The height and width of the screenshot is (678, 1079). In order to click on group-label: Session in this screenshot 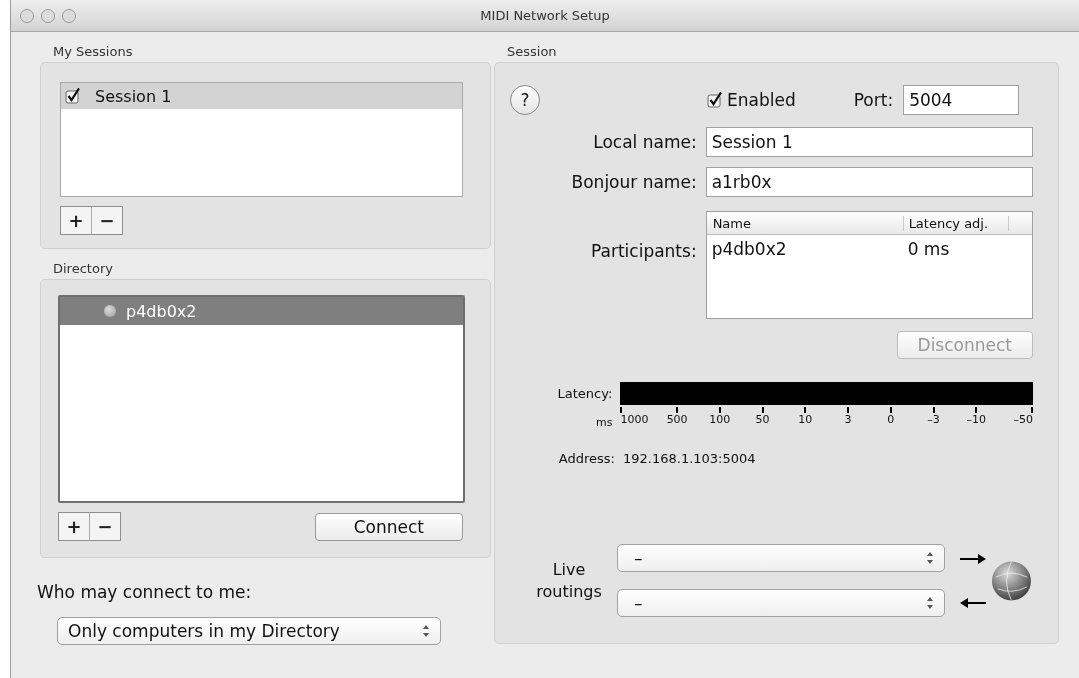, I will do `click(532, 52)`.